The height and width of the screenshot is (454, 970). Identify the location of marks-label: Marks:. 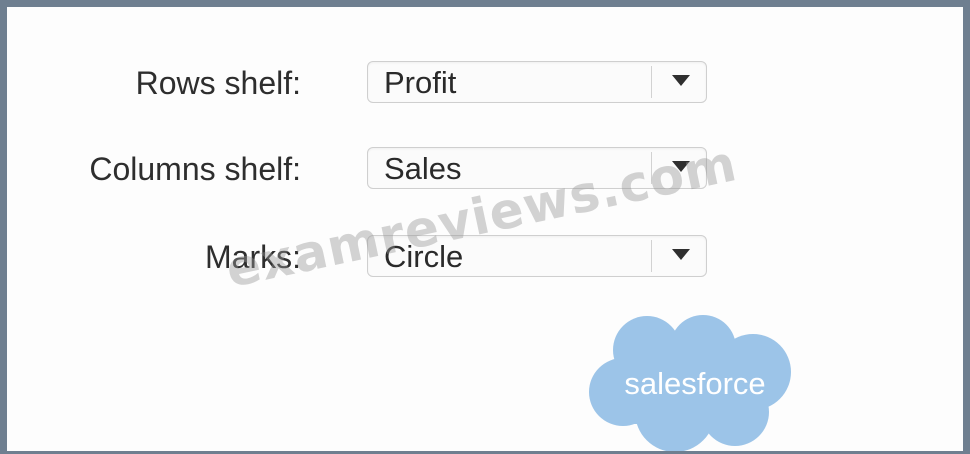
(253, 256).